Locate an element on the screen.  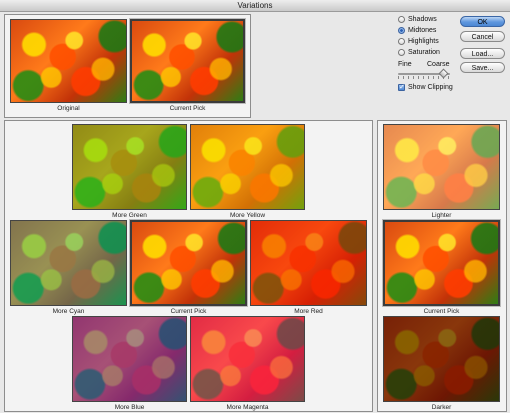
more-cyan-caption: More Cyan is located at coordinates (68, 311).